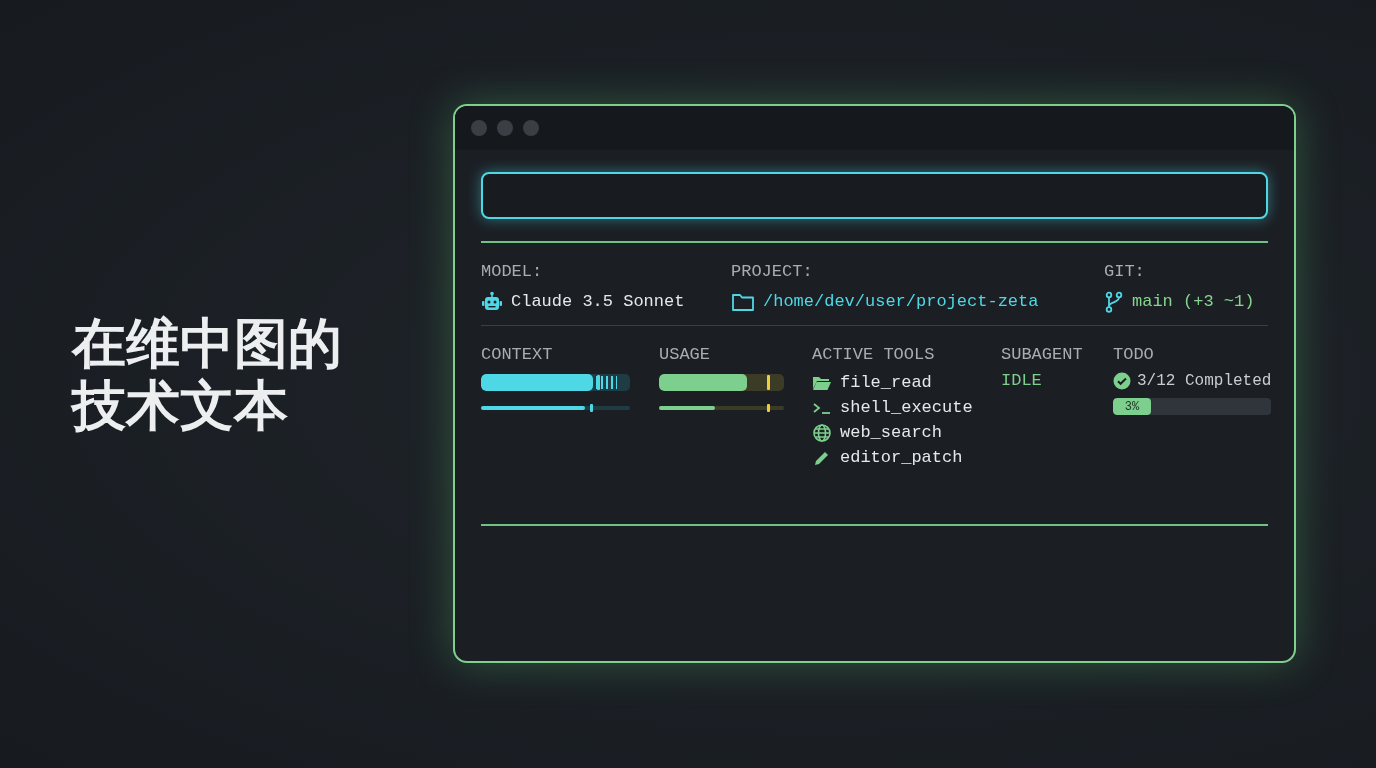 This screenshot has height=768, width=1376. Describe the element at coordinates (492, 302) in the screenshot. I see `robot-icon` at that location.